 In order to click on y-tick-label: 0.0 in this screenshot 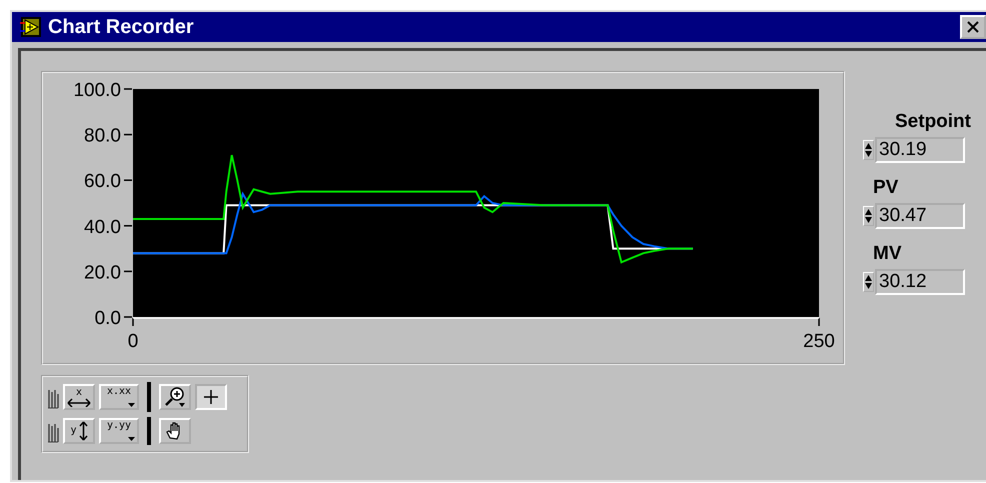, I will do `click(107, 318)`.